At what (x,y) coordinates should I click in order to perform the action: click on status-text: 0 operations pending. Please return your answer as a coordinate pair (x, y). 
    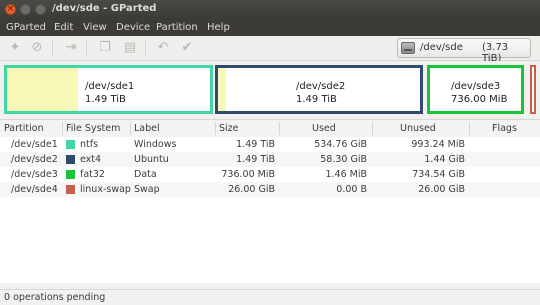
    Looking at the image, I should click on (55, 297).